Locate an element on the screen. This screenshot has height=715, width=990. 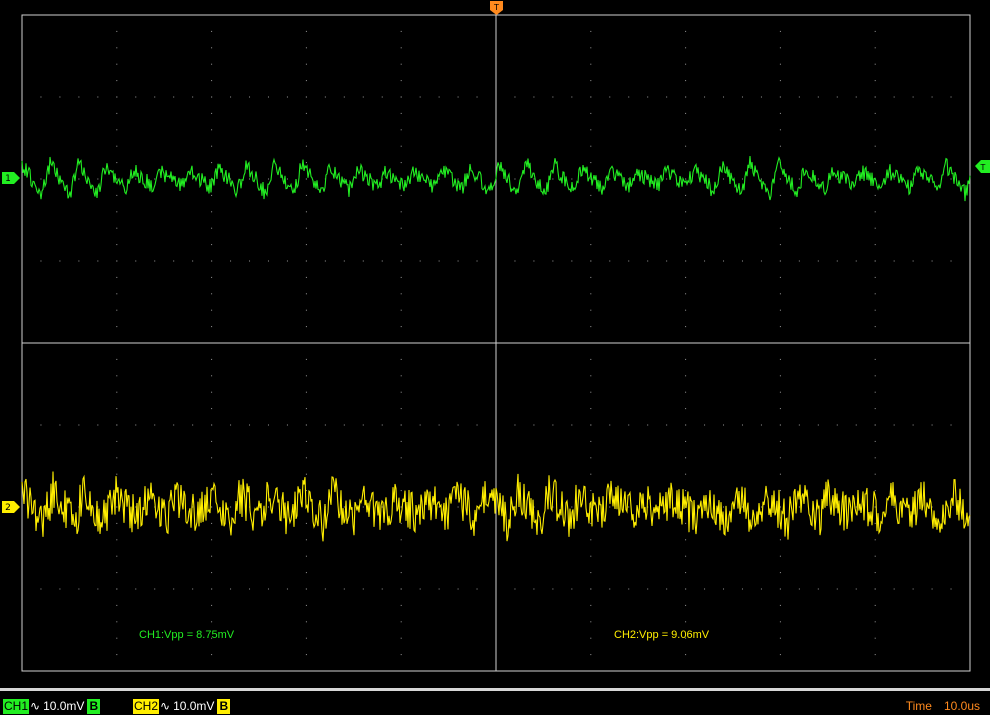
ch2-settings: CH2 ∿ 10.0mV B is located at coordinates (182, 706).